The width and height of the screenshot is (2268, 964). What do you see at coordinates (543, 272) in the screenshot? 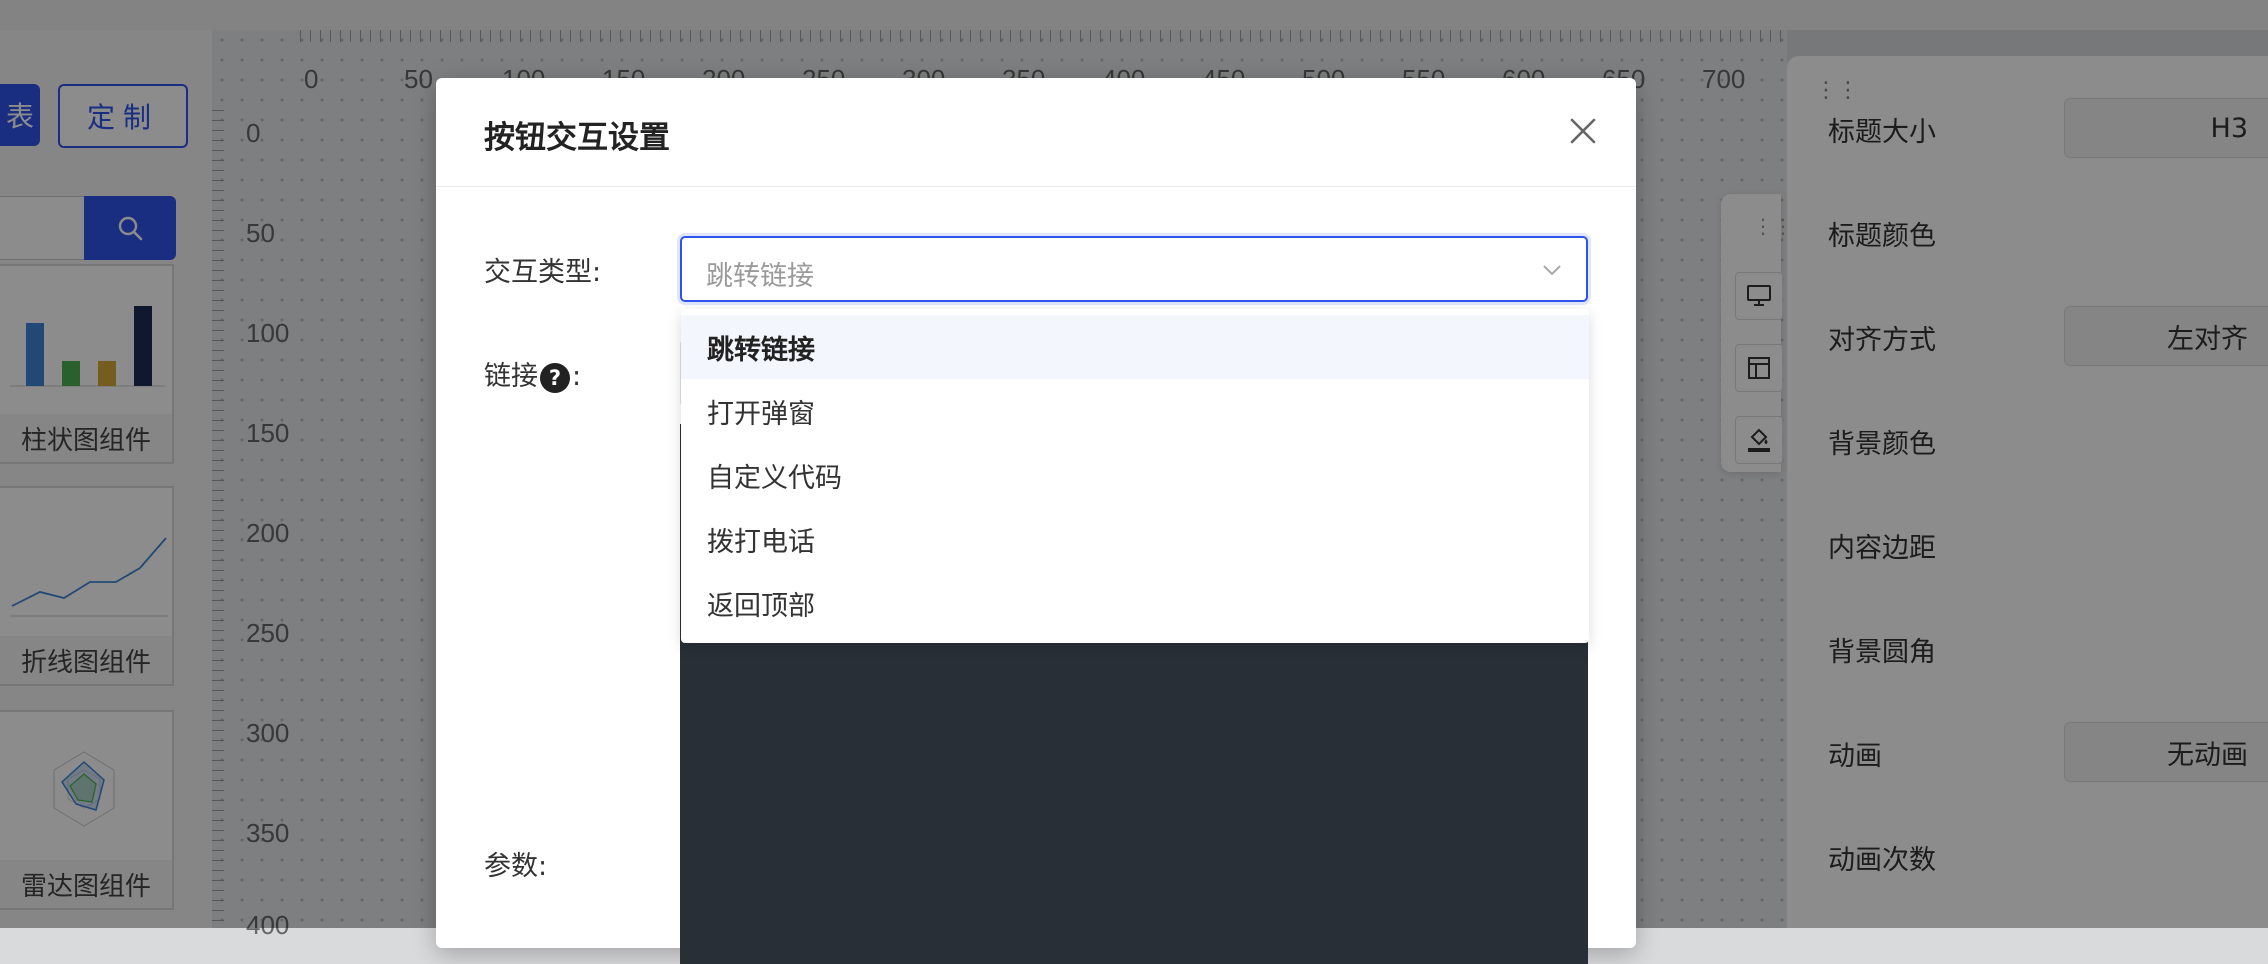
I see `interaction-type-label: 交互类型:` at bounding box center [543, 272].